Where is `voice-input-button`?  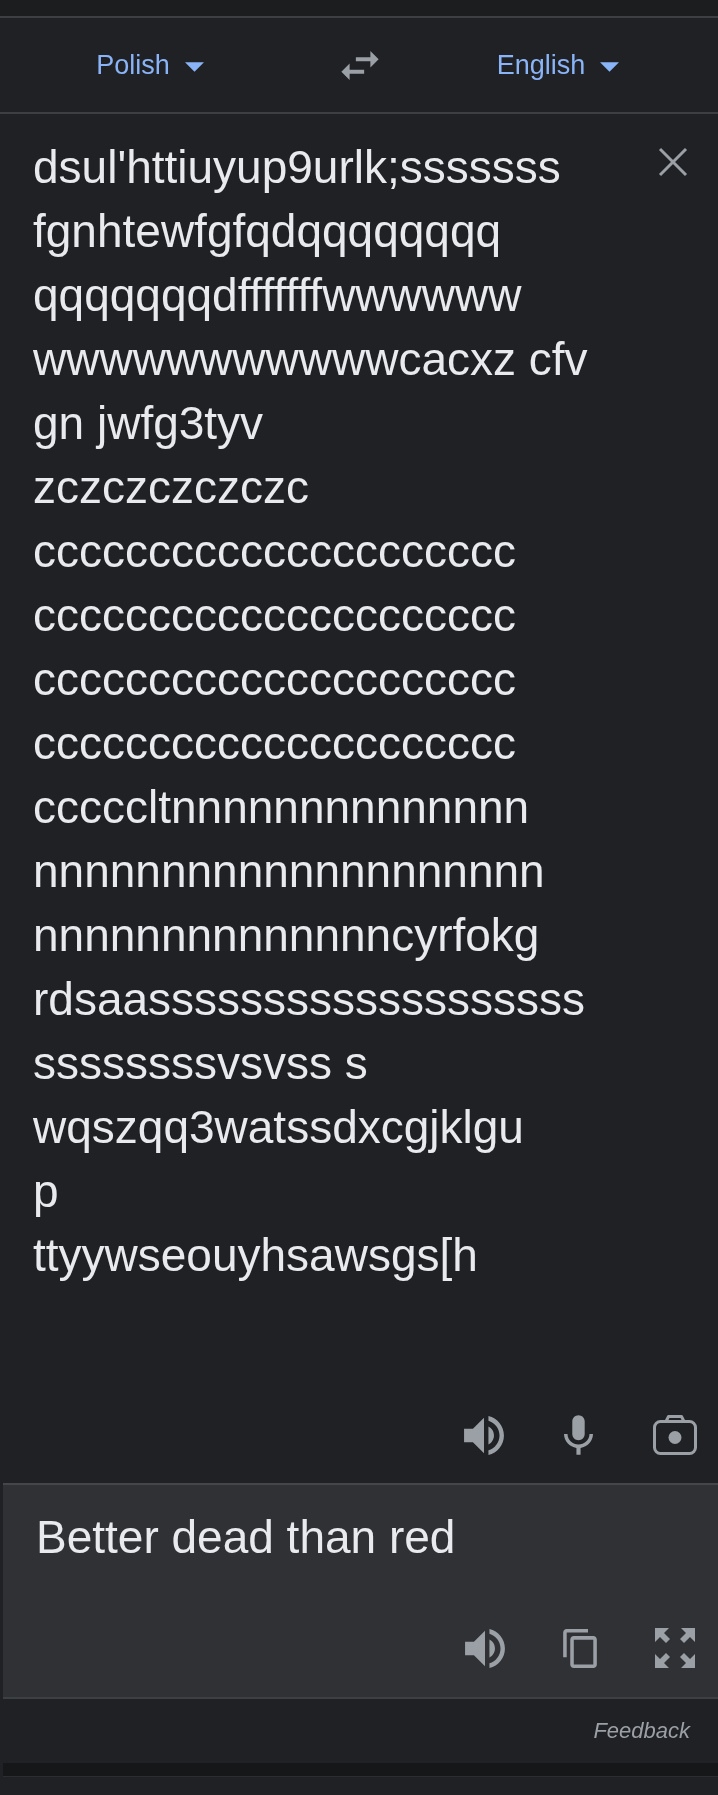
voice-input-button is located at coordinates (578, 1435).